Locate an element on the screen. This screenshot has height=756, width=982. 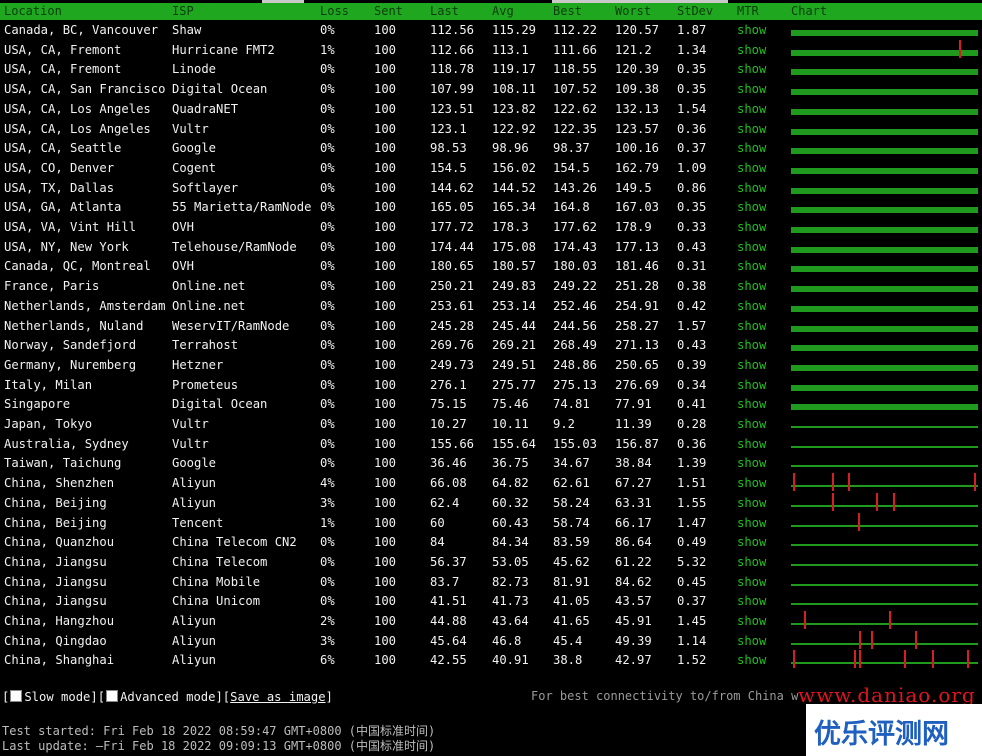
cell-worst: 271.13 is located at coordinates (637, 345).